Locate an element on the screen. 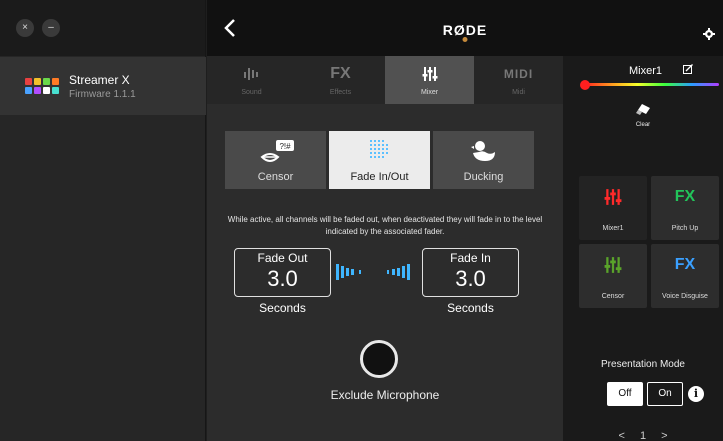  tab-effects: FX Effects is located at coordinates (340, 80).